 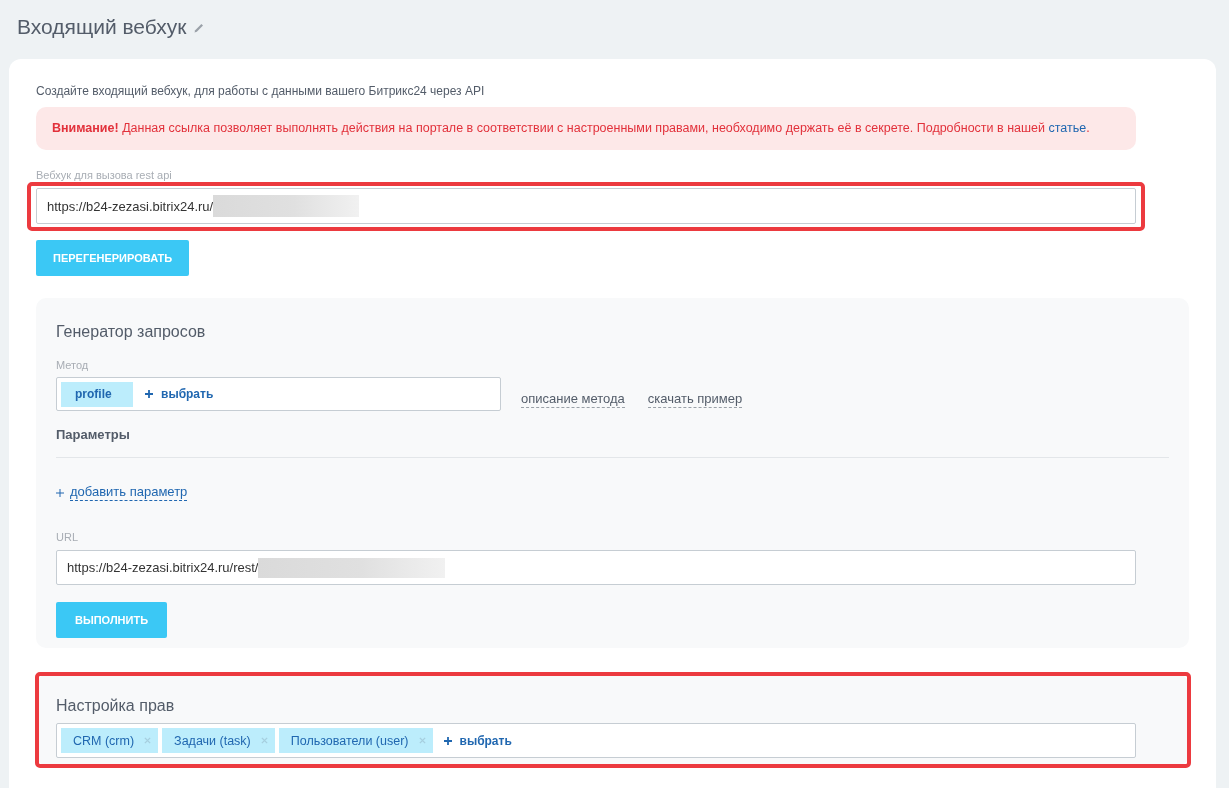 What do you see at coordinates (73, 365) in the screenshot?
I see `field-label: Метод` at bounding box center [73, 365].